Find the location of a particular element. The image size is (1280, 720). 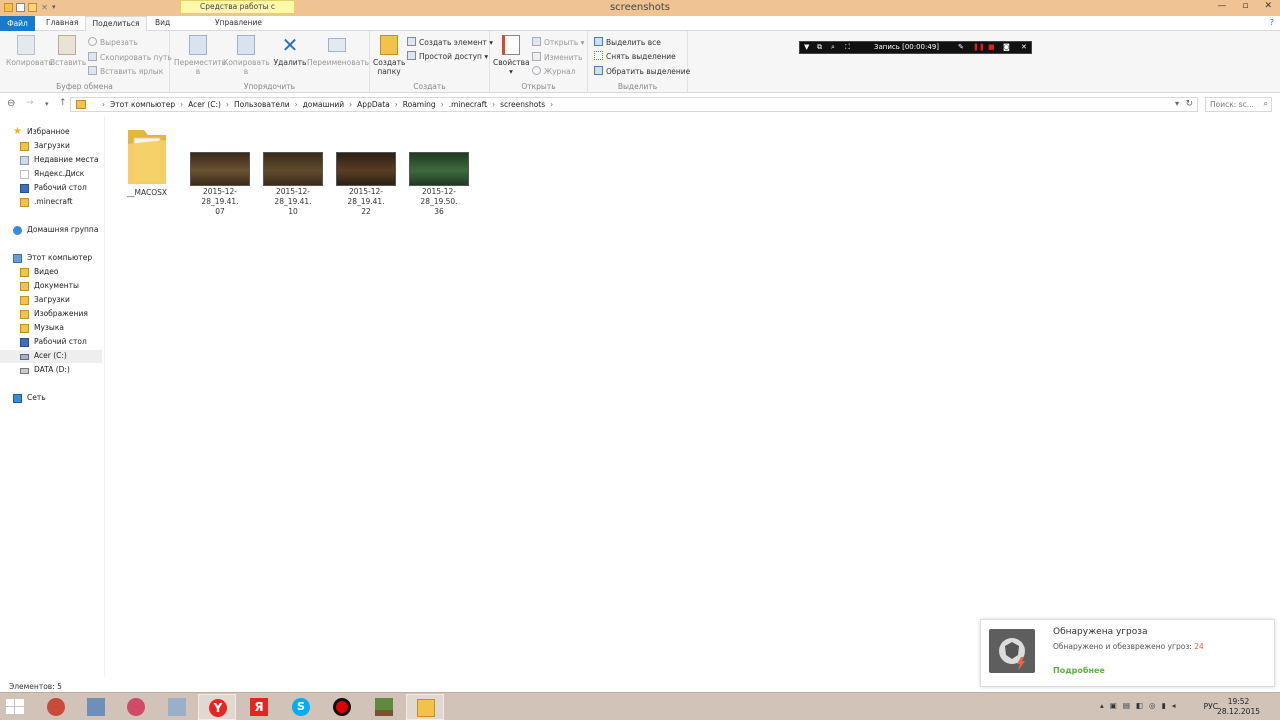

breadcrumb-item: AppData is located at coordinates (373, 104).